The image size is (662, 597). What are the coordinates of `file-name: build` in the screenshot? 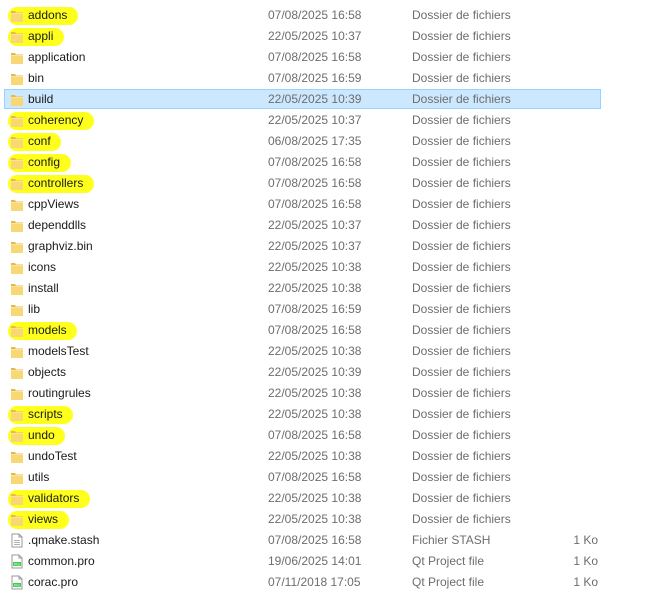 It's located at (40, 99).